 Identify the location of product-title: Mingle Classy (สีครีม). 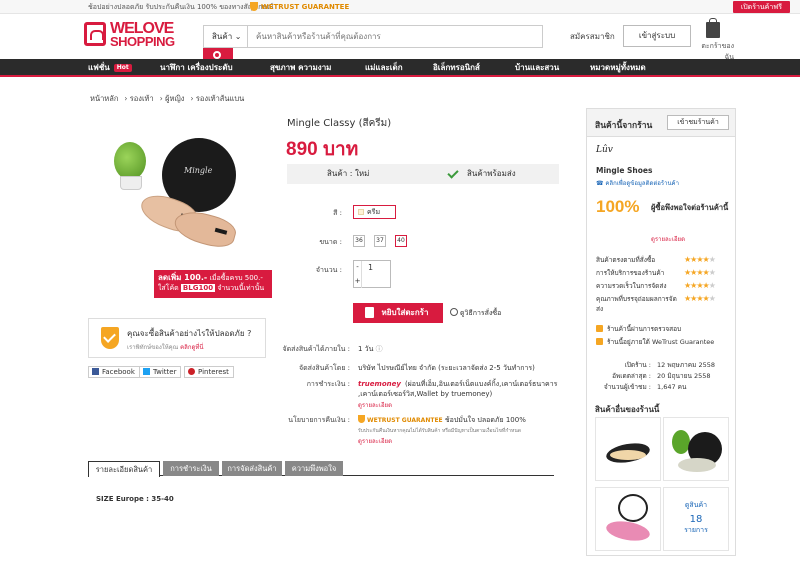
(339, 123).